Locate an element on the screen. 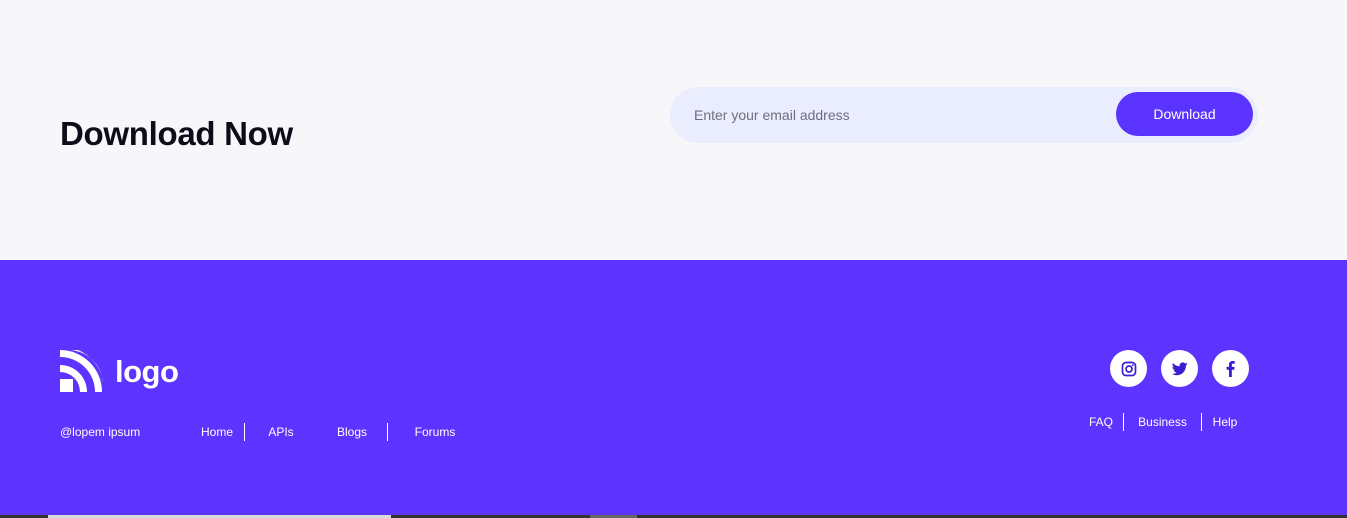 This screenshot has height=518, width=1347. logo-icon is located at coordinates (81, 371).